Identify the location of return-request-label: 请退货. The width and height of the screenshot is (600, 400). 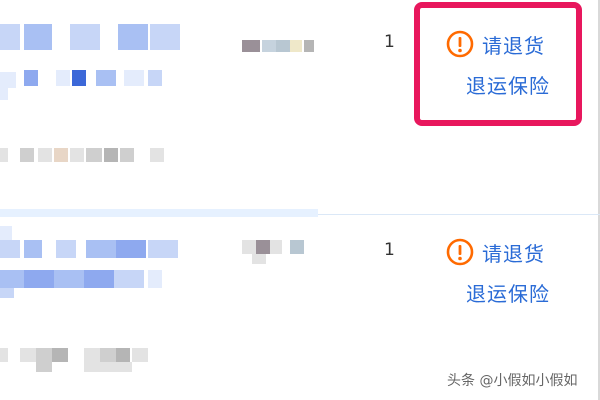
(513, 252).